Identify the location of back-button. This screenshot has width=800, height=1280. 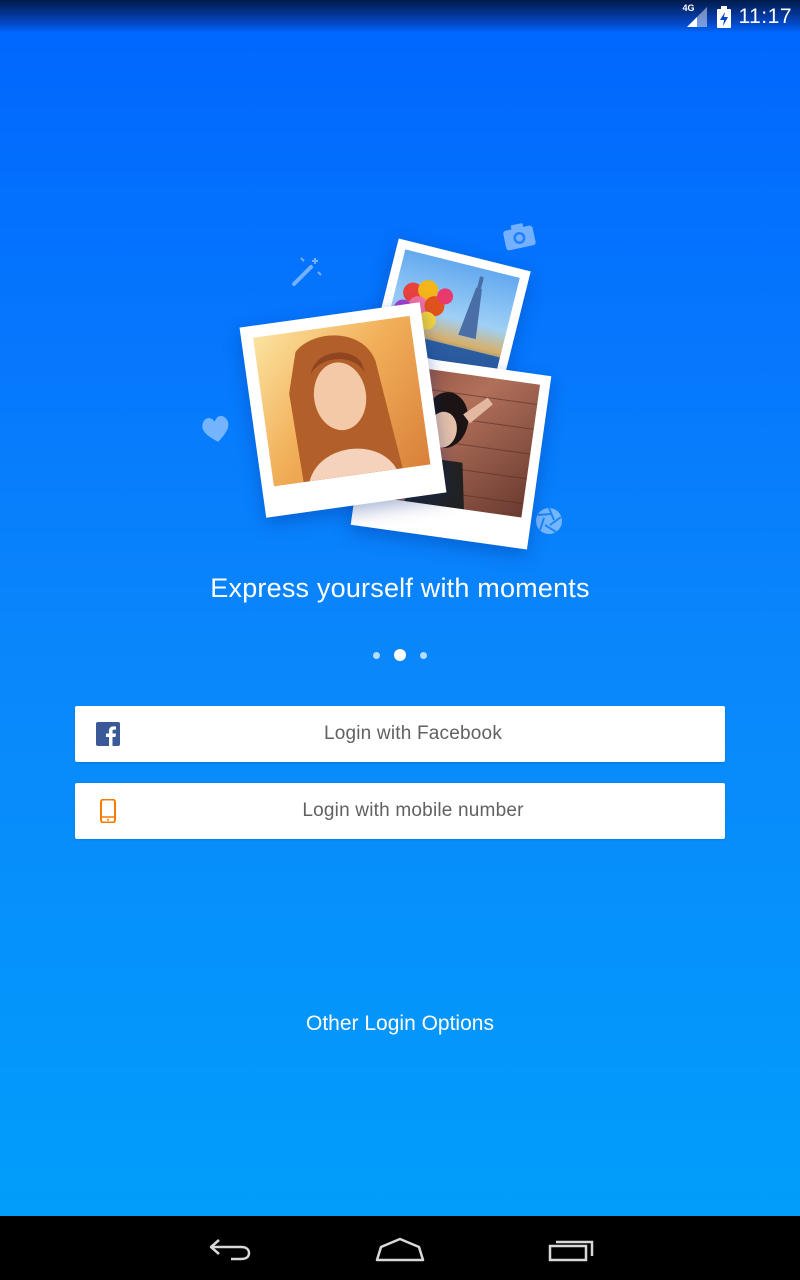
(230, 1249).